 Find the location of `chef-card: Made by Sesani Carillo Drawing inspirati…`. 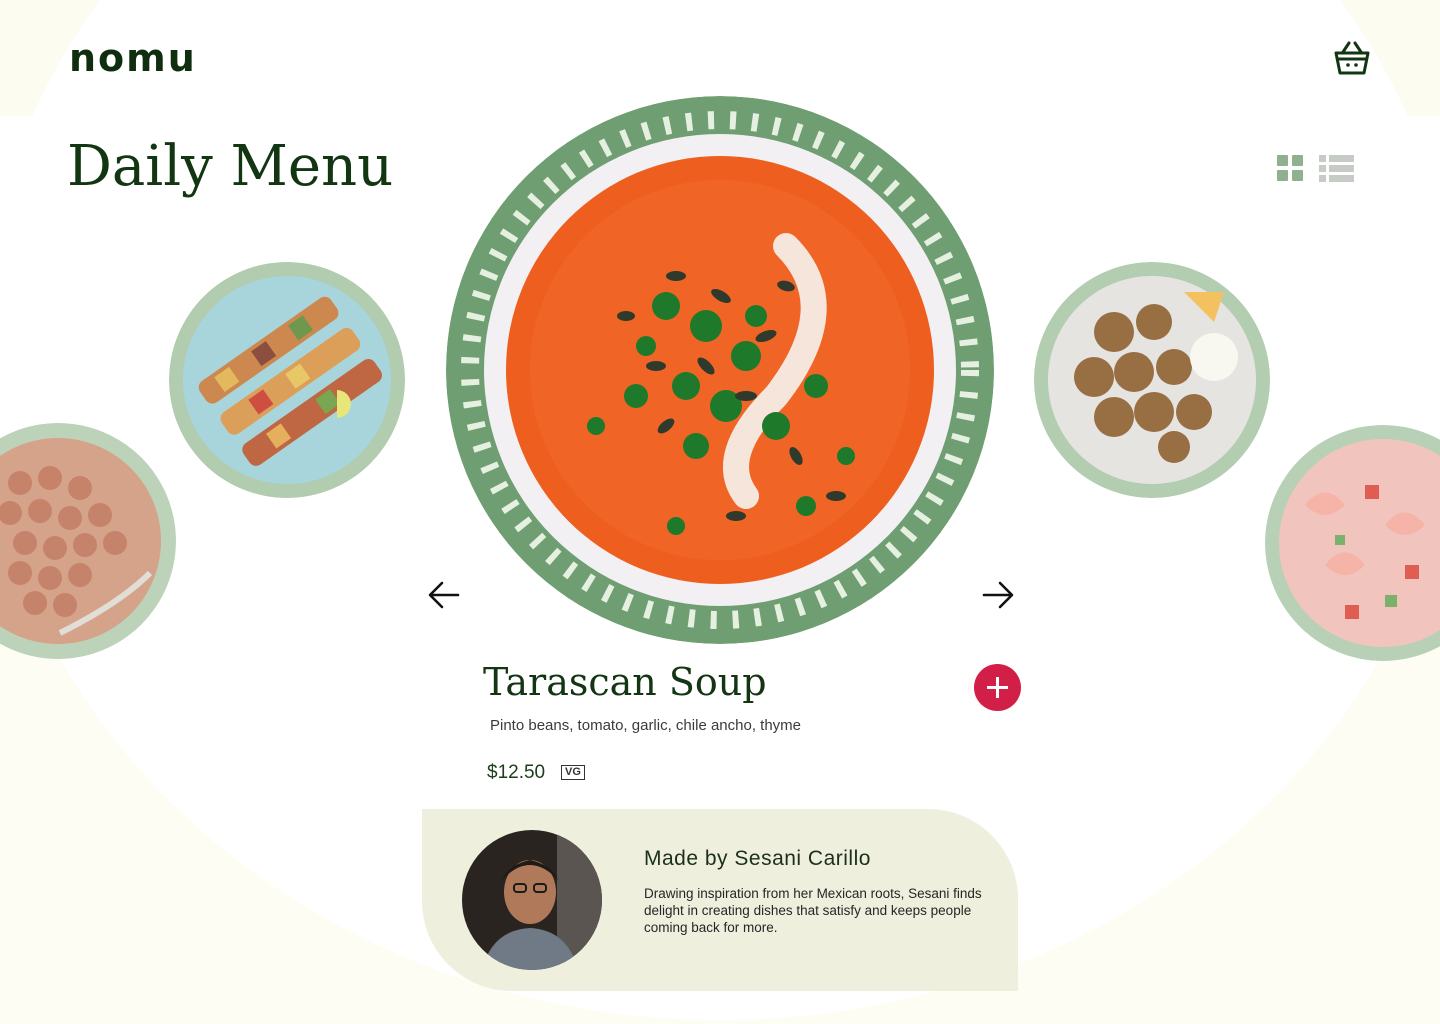

chef-card: Made by Sesani Carillo Drawing inspirati… is located at coordinates (720, 900).